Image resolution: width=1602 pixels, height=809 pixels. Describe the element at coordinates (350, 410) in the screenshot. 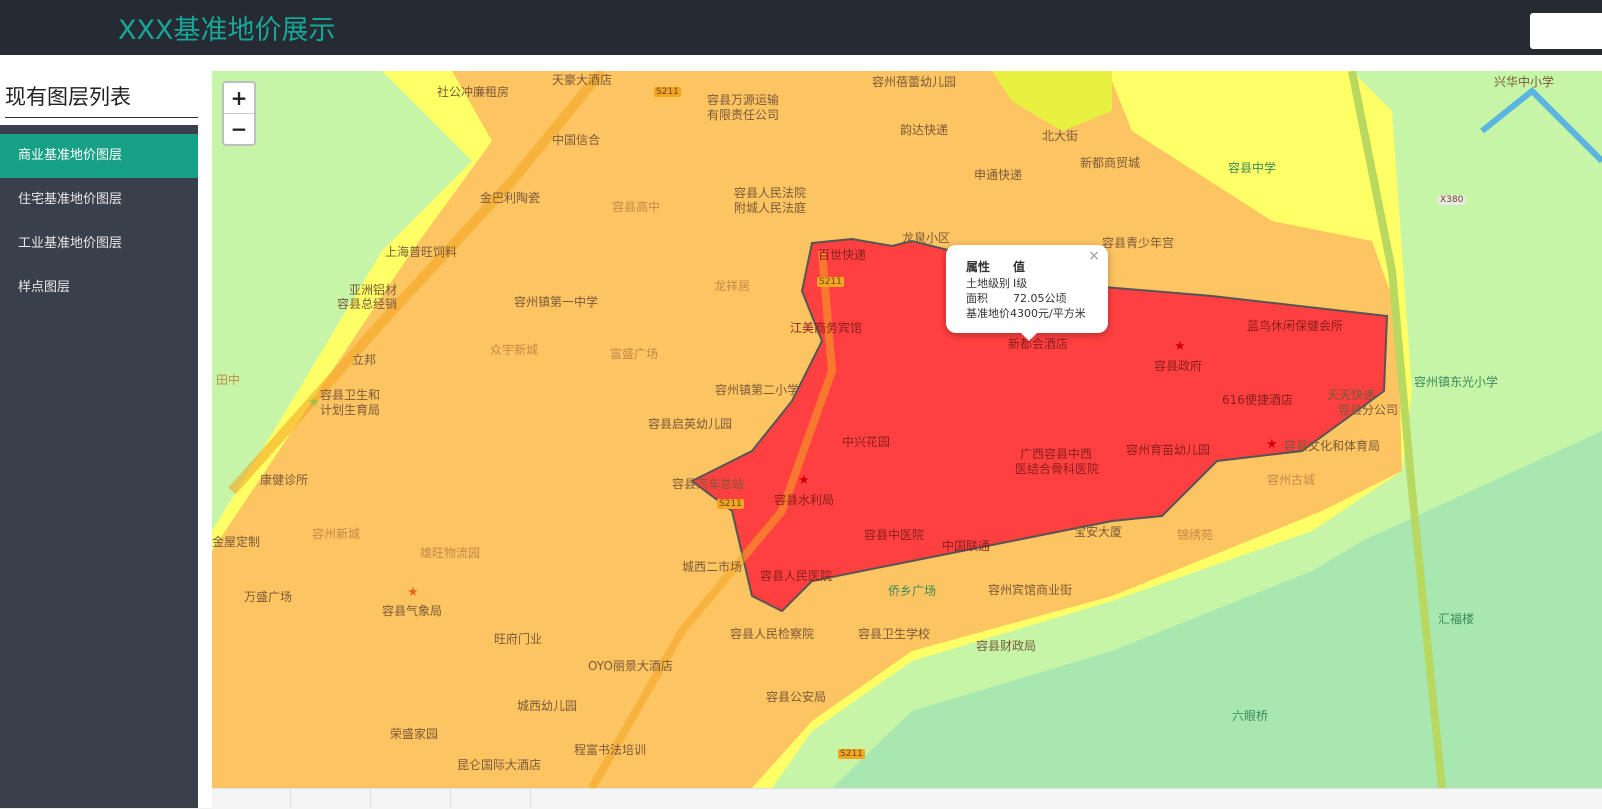

I see `map-label: 计划生育局` at that location.